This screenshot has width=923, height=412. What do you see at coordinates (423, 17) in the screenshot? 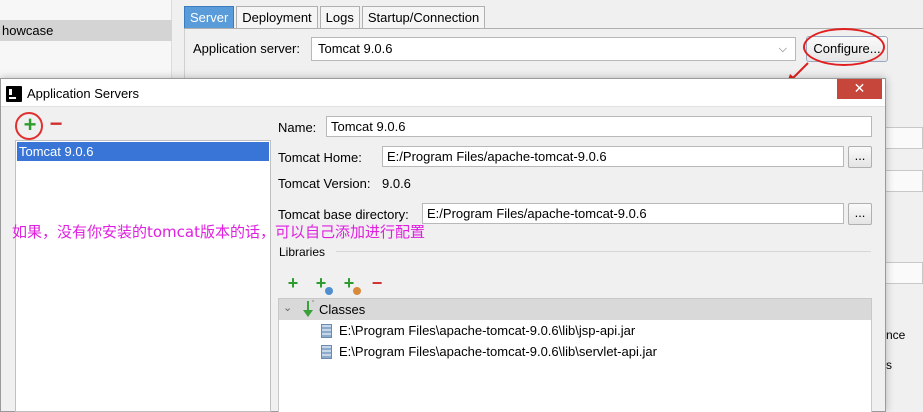
I see `tab-startup-connection: Startup/Connection` at bounding box center [423, 17].